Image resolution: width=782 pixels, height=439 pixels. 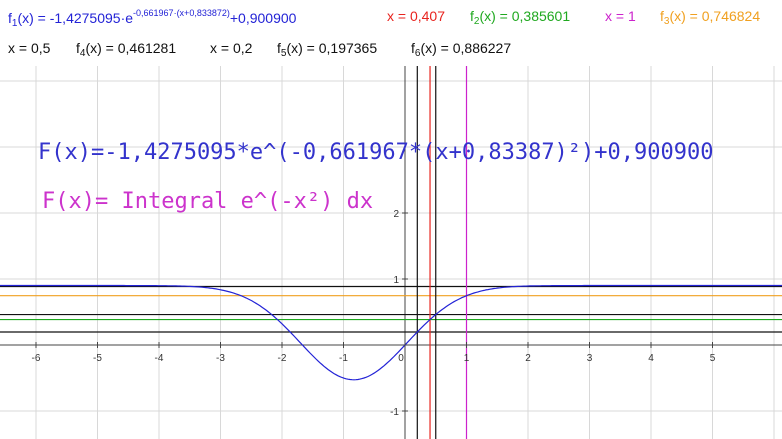 What do you see at coordinates (590, 358) in the screenshot?
I see `x-tick-label: 3` at bounding box center [590, 358].